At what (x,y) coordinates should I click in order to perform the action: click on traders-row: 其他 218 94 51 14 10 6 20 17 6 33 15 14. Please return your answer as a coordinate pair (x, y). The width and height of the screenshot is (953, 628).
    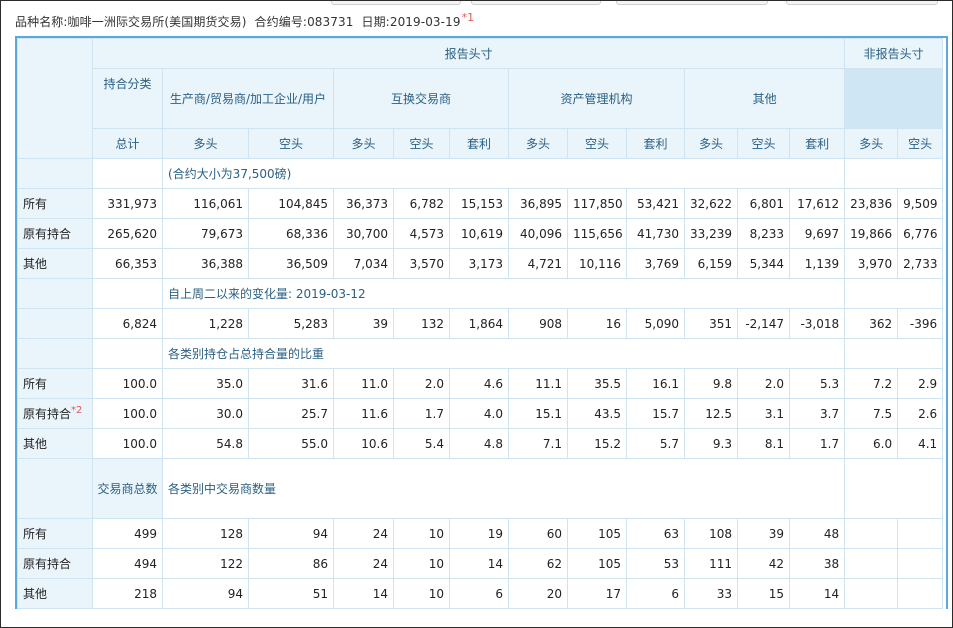
    Looking at the image, I should click on (480, 593).